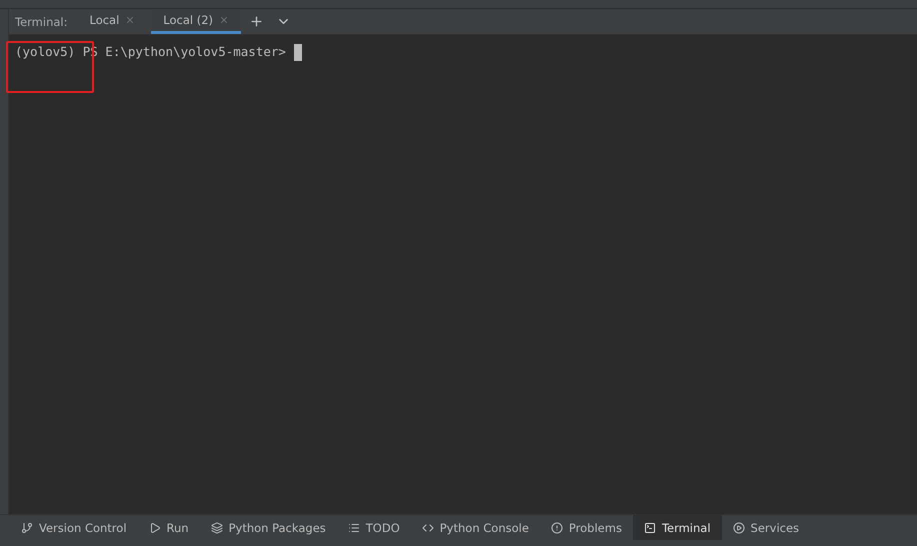 This screenshot has height=546, width=917. I want to click on layers-icon, so click(216, 528).